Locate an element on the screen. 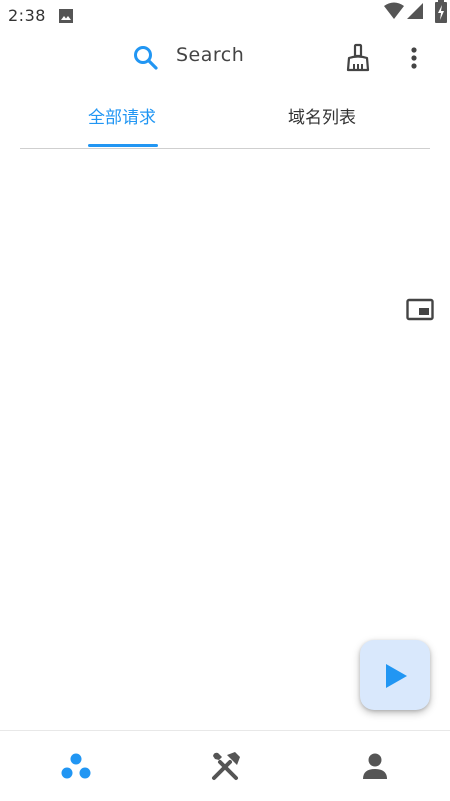 The height and width of the screenshot is (801, 450). start-capture-button is located at coordinates (395, 675).